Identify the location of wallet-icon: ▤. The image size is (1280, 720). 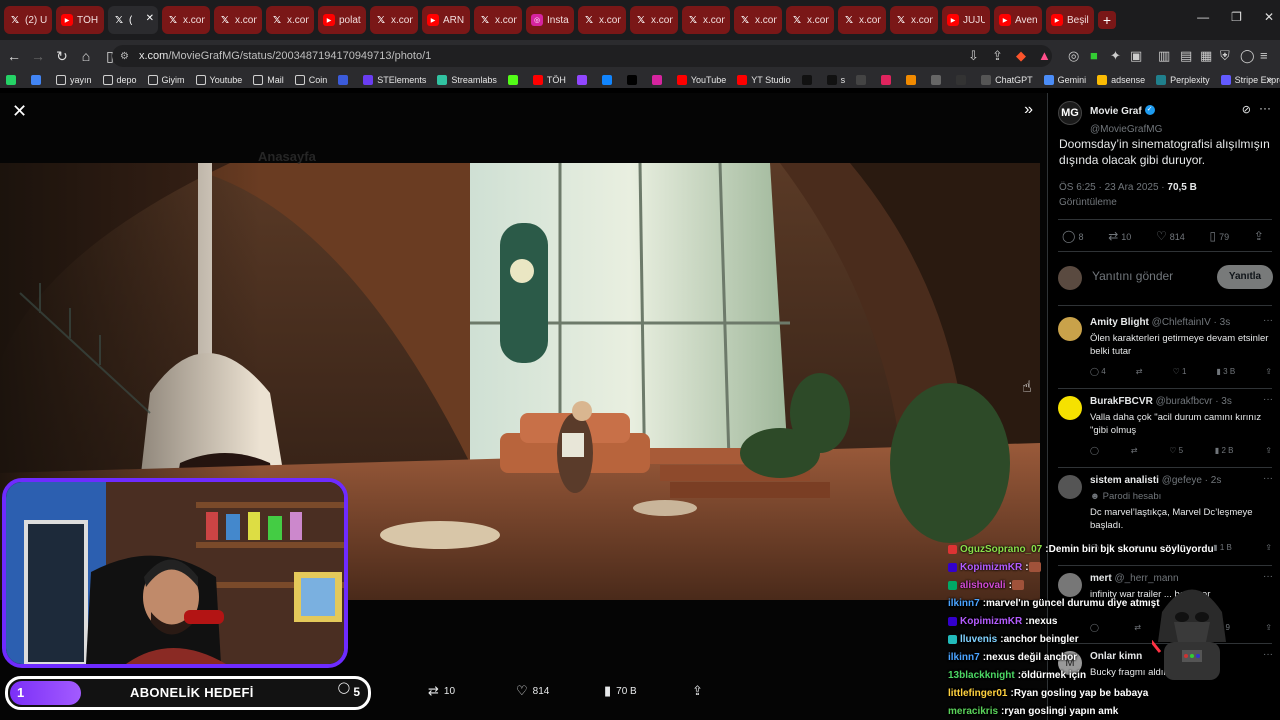
(1186, 56).